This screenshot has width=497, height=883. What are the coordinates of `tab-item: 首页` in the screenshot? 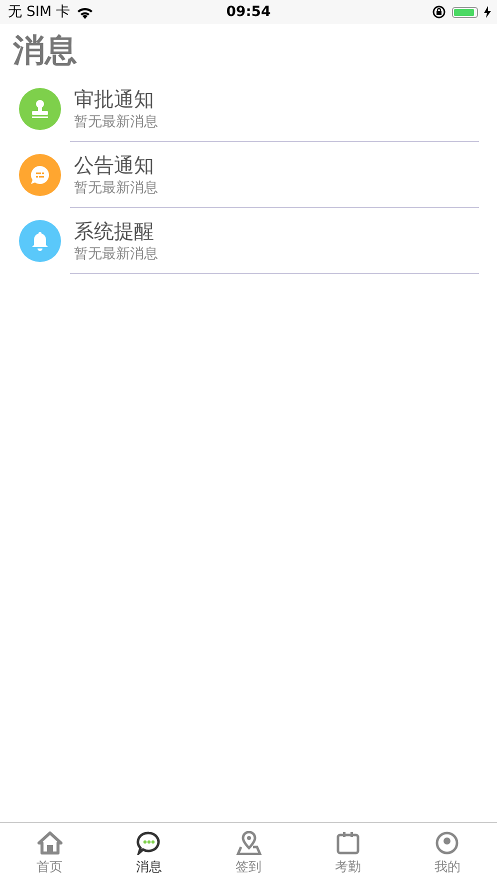 It's located at (50, 853).